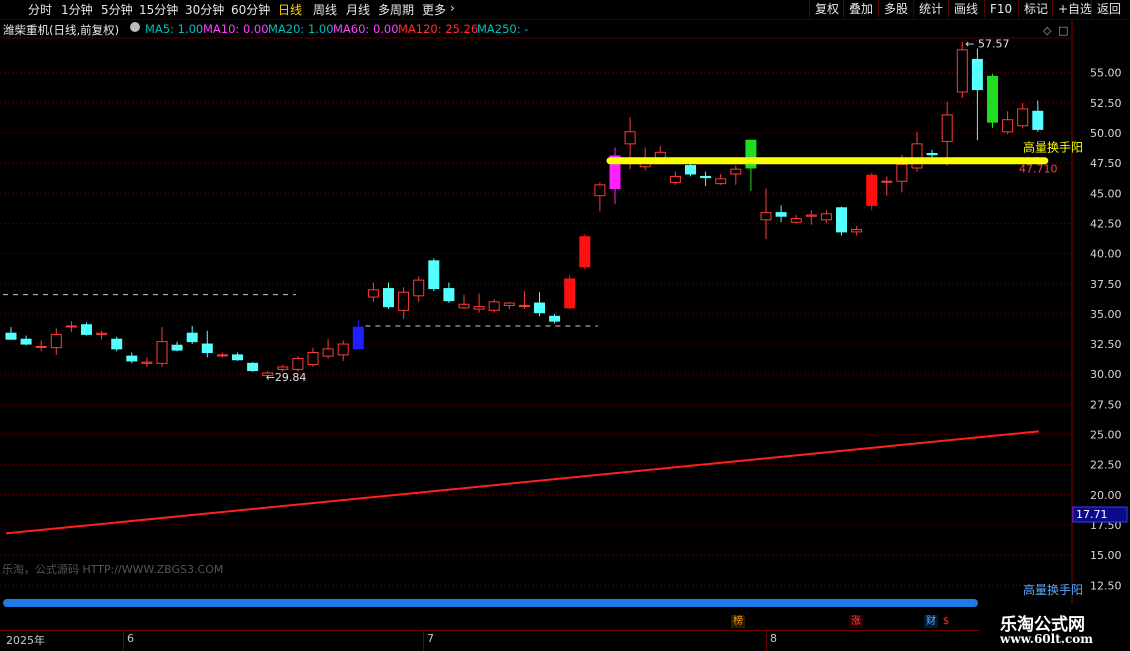  Describe the element at coordinates (1106, 254) in the screenshot. I see `y-tick-label: 40.00` at that location.